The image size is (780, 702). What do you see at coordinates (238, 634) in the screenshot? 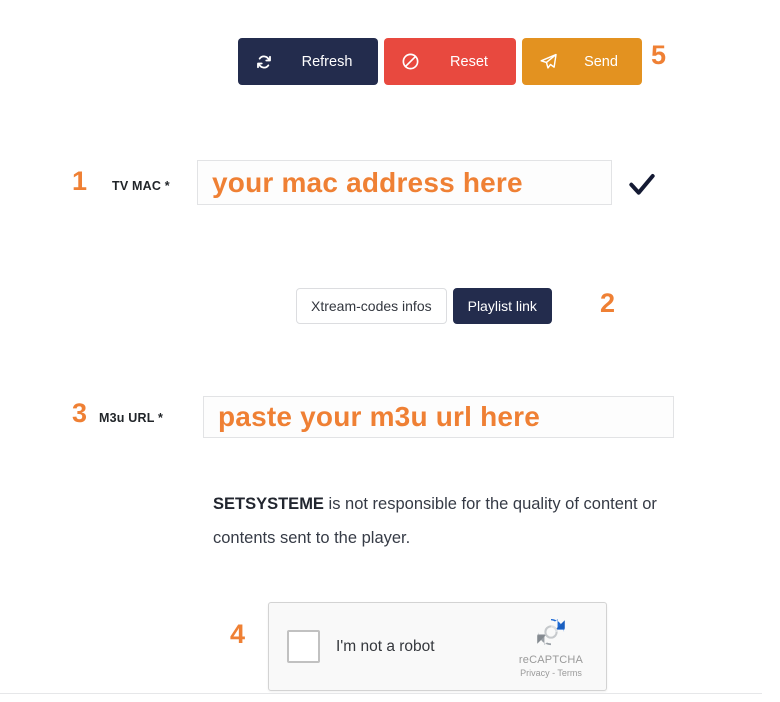
I see `annotation-4: 4` at bounding box center [238, 634].